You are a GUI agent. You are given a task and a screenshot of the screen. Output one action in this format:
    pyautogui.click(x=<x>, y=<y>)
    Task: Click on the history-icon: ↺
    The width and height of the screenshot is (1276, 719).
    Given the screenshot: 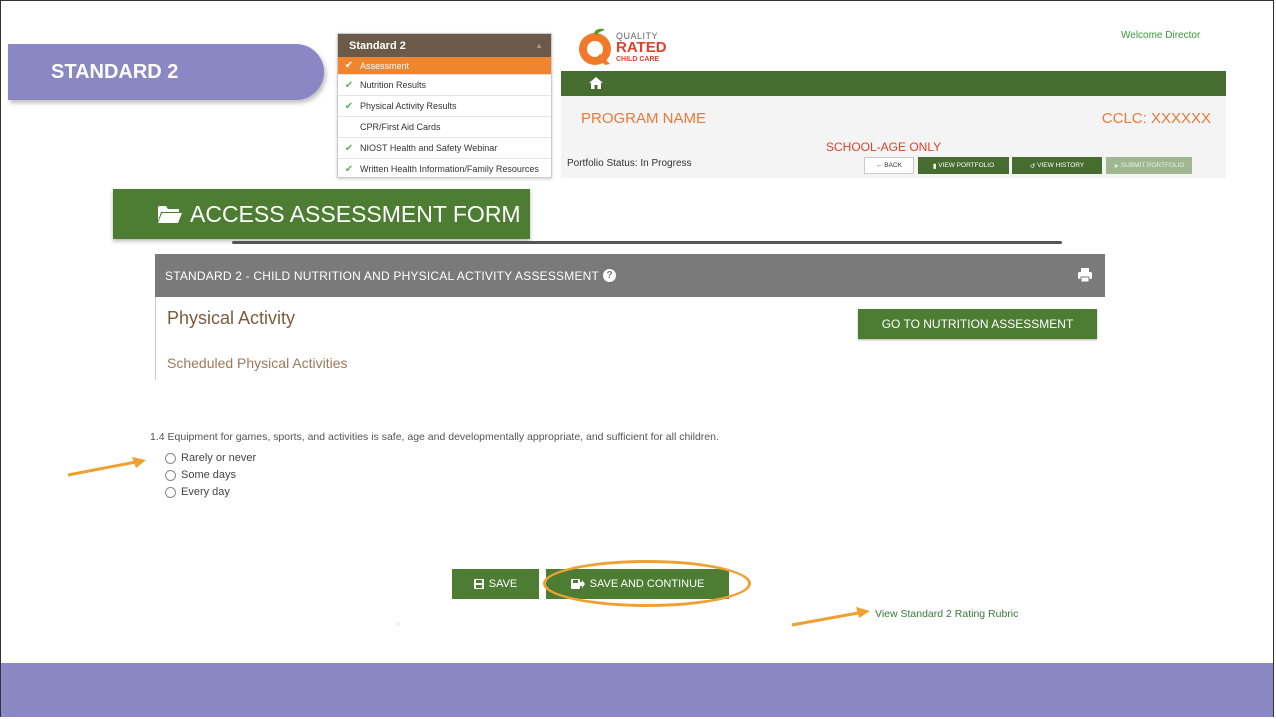 What is the action you would take?
    pyautogui.click(x=1033, y=166)
    